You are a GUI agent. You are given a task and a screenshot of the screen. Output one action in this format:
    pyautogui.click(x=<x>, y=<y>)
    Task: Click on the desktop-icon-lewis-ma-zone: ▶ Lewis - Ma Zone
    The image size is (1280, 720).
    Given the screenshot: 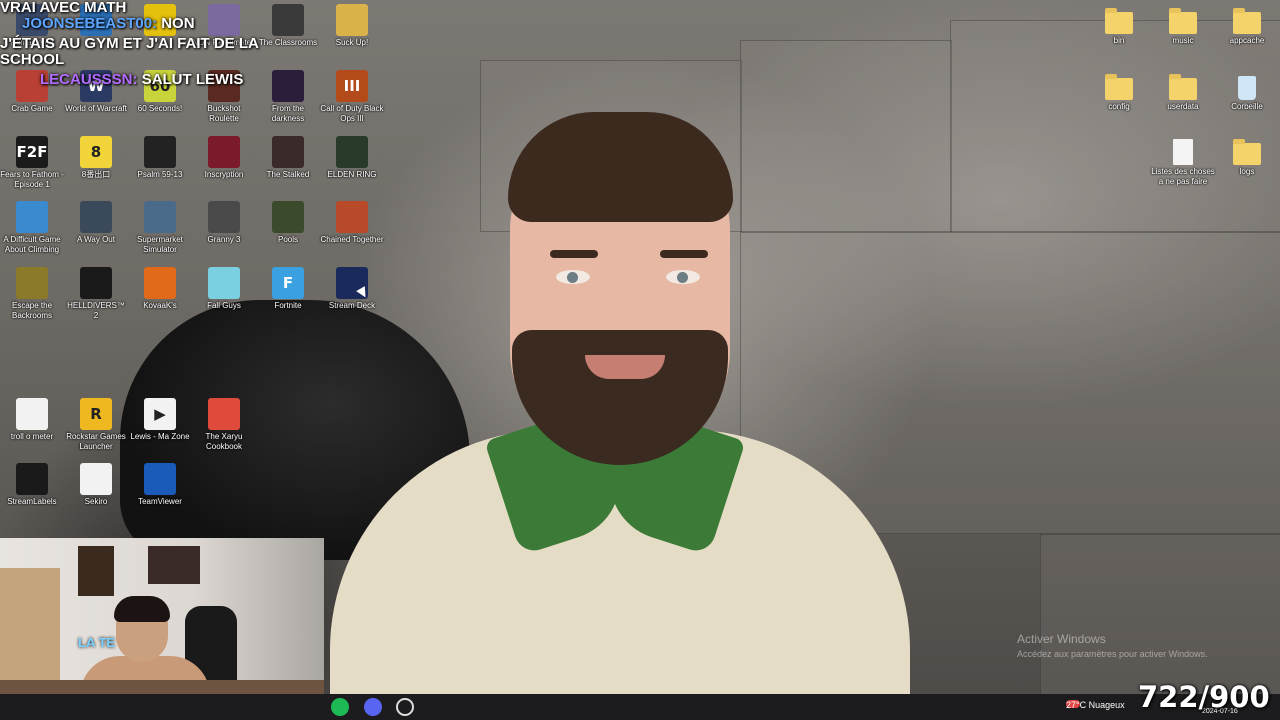 What is the action you would take?
    pyautogui.click(x=160, y=420)
    